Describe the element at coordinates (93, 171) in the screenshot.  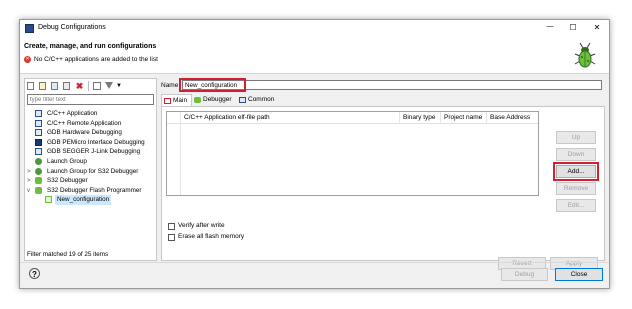
I see `tree-item-label: Launch Group for S32 Debugger` at that location.